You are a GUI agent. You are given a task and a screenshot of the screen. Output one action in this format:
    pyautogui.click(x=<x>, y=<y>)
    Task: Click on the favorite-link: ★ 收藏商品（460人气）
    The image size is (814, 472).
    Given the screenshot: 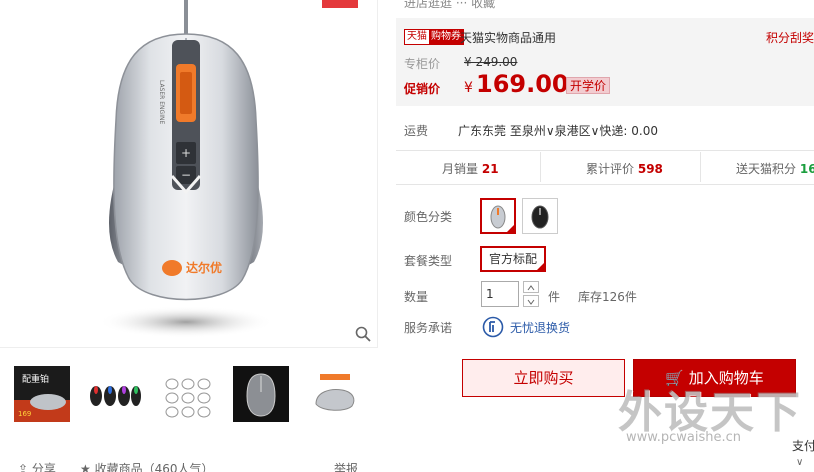 What is the action you would take?
    pyautogui.click(x=146, y=466)
    